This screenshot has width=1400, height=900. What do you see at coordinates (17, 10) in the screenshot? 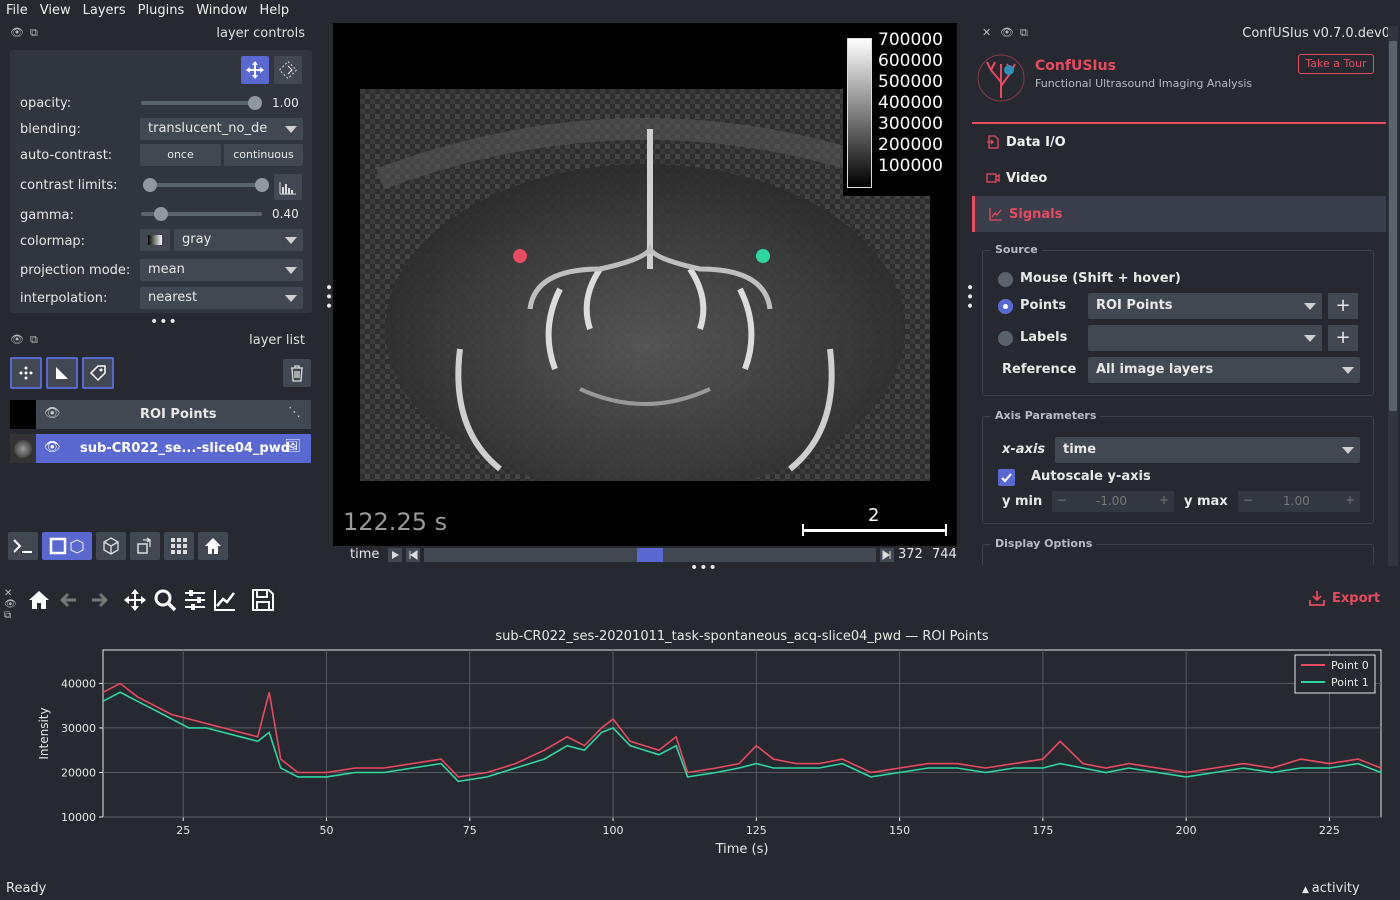
I see `menu-file: File` at bounding box center [17, 10].